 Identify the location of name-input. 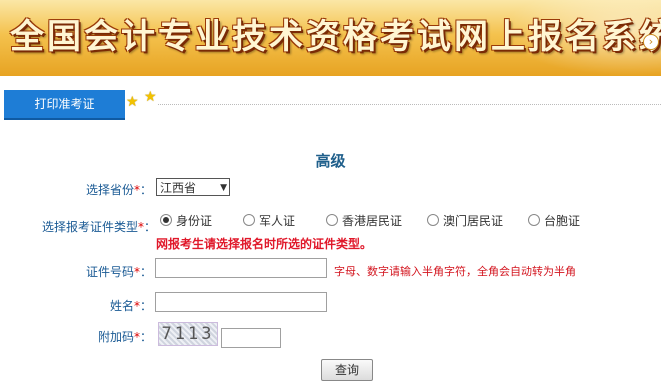
(241, 302).